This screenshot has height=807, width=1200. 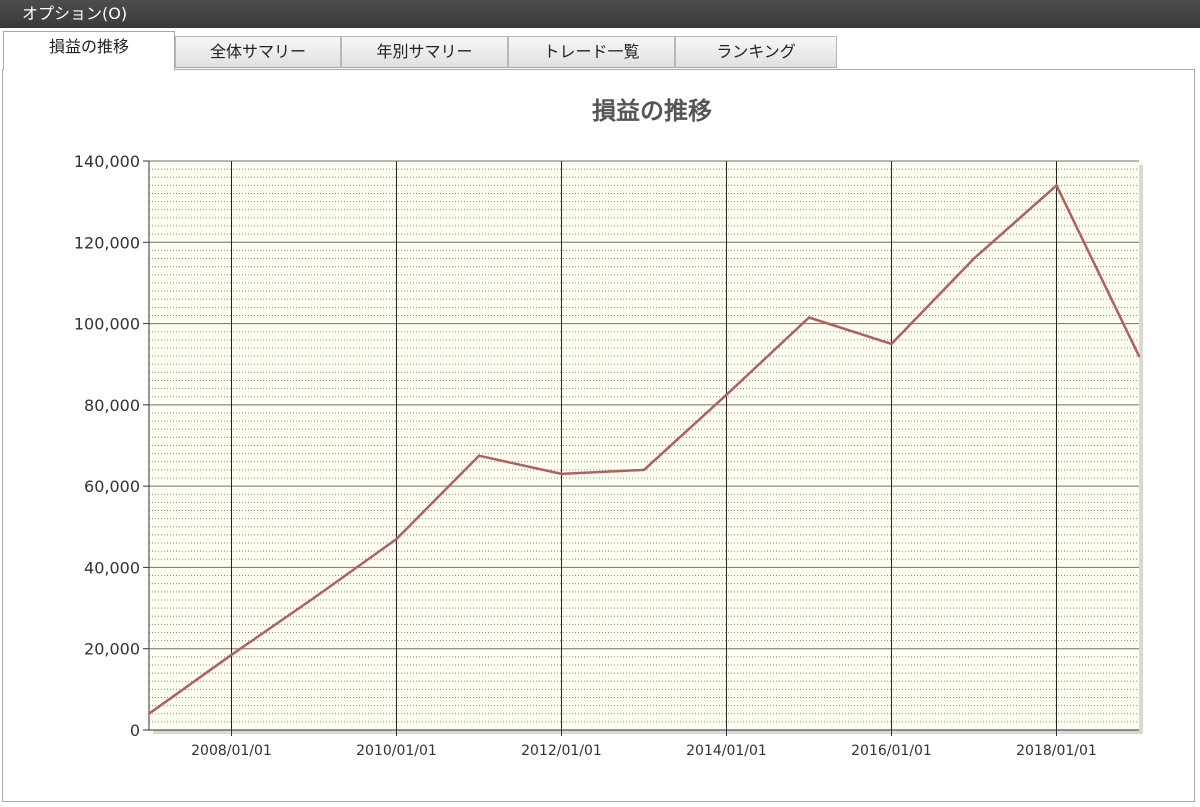 What do you see at coordinates (600, 14) in the screenshot?
I see `menu-bar: オプション(O)` at bounding box center [600, 14].